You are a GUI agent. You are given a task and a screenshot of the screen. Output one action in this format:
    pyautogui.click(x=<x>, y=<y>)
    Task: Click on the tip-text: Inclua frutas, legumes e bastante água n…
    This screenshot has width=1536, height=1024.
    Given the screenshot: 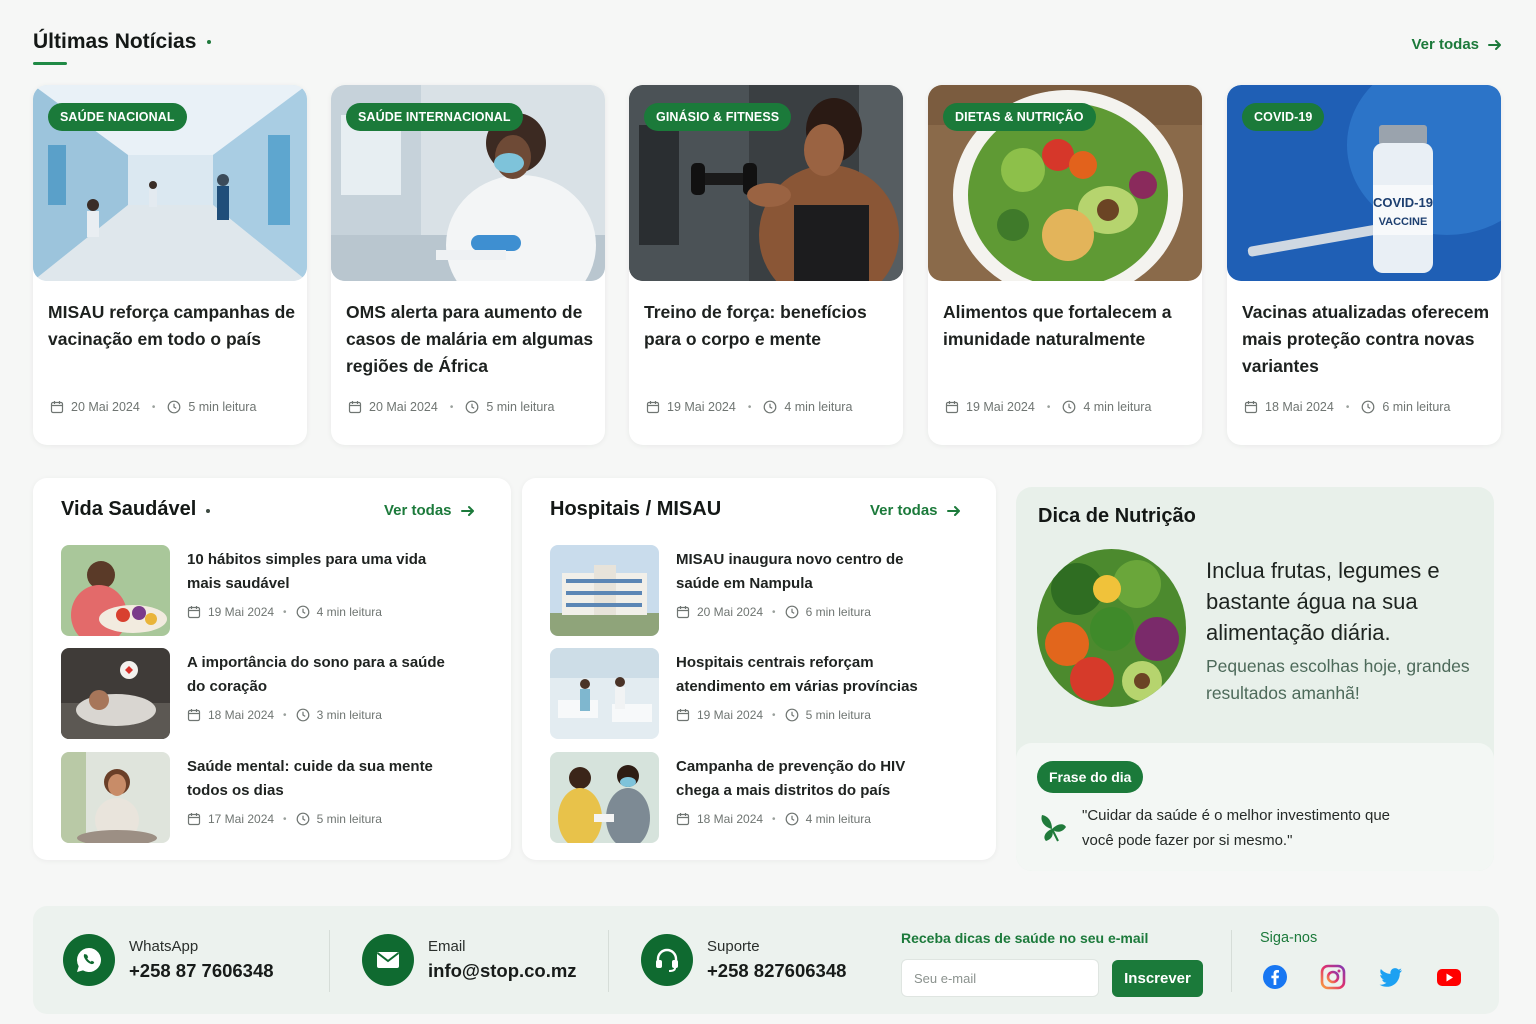 What is the action you would take?
    pyautogui.click(x=1323, y=601)
    